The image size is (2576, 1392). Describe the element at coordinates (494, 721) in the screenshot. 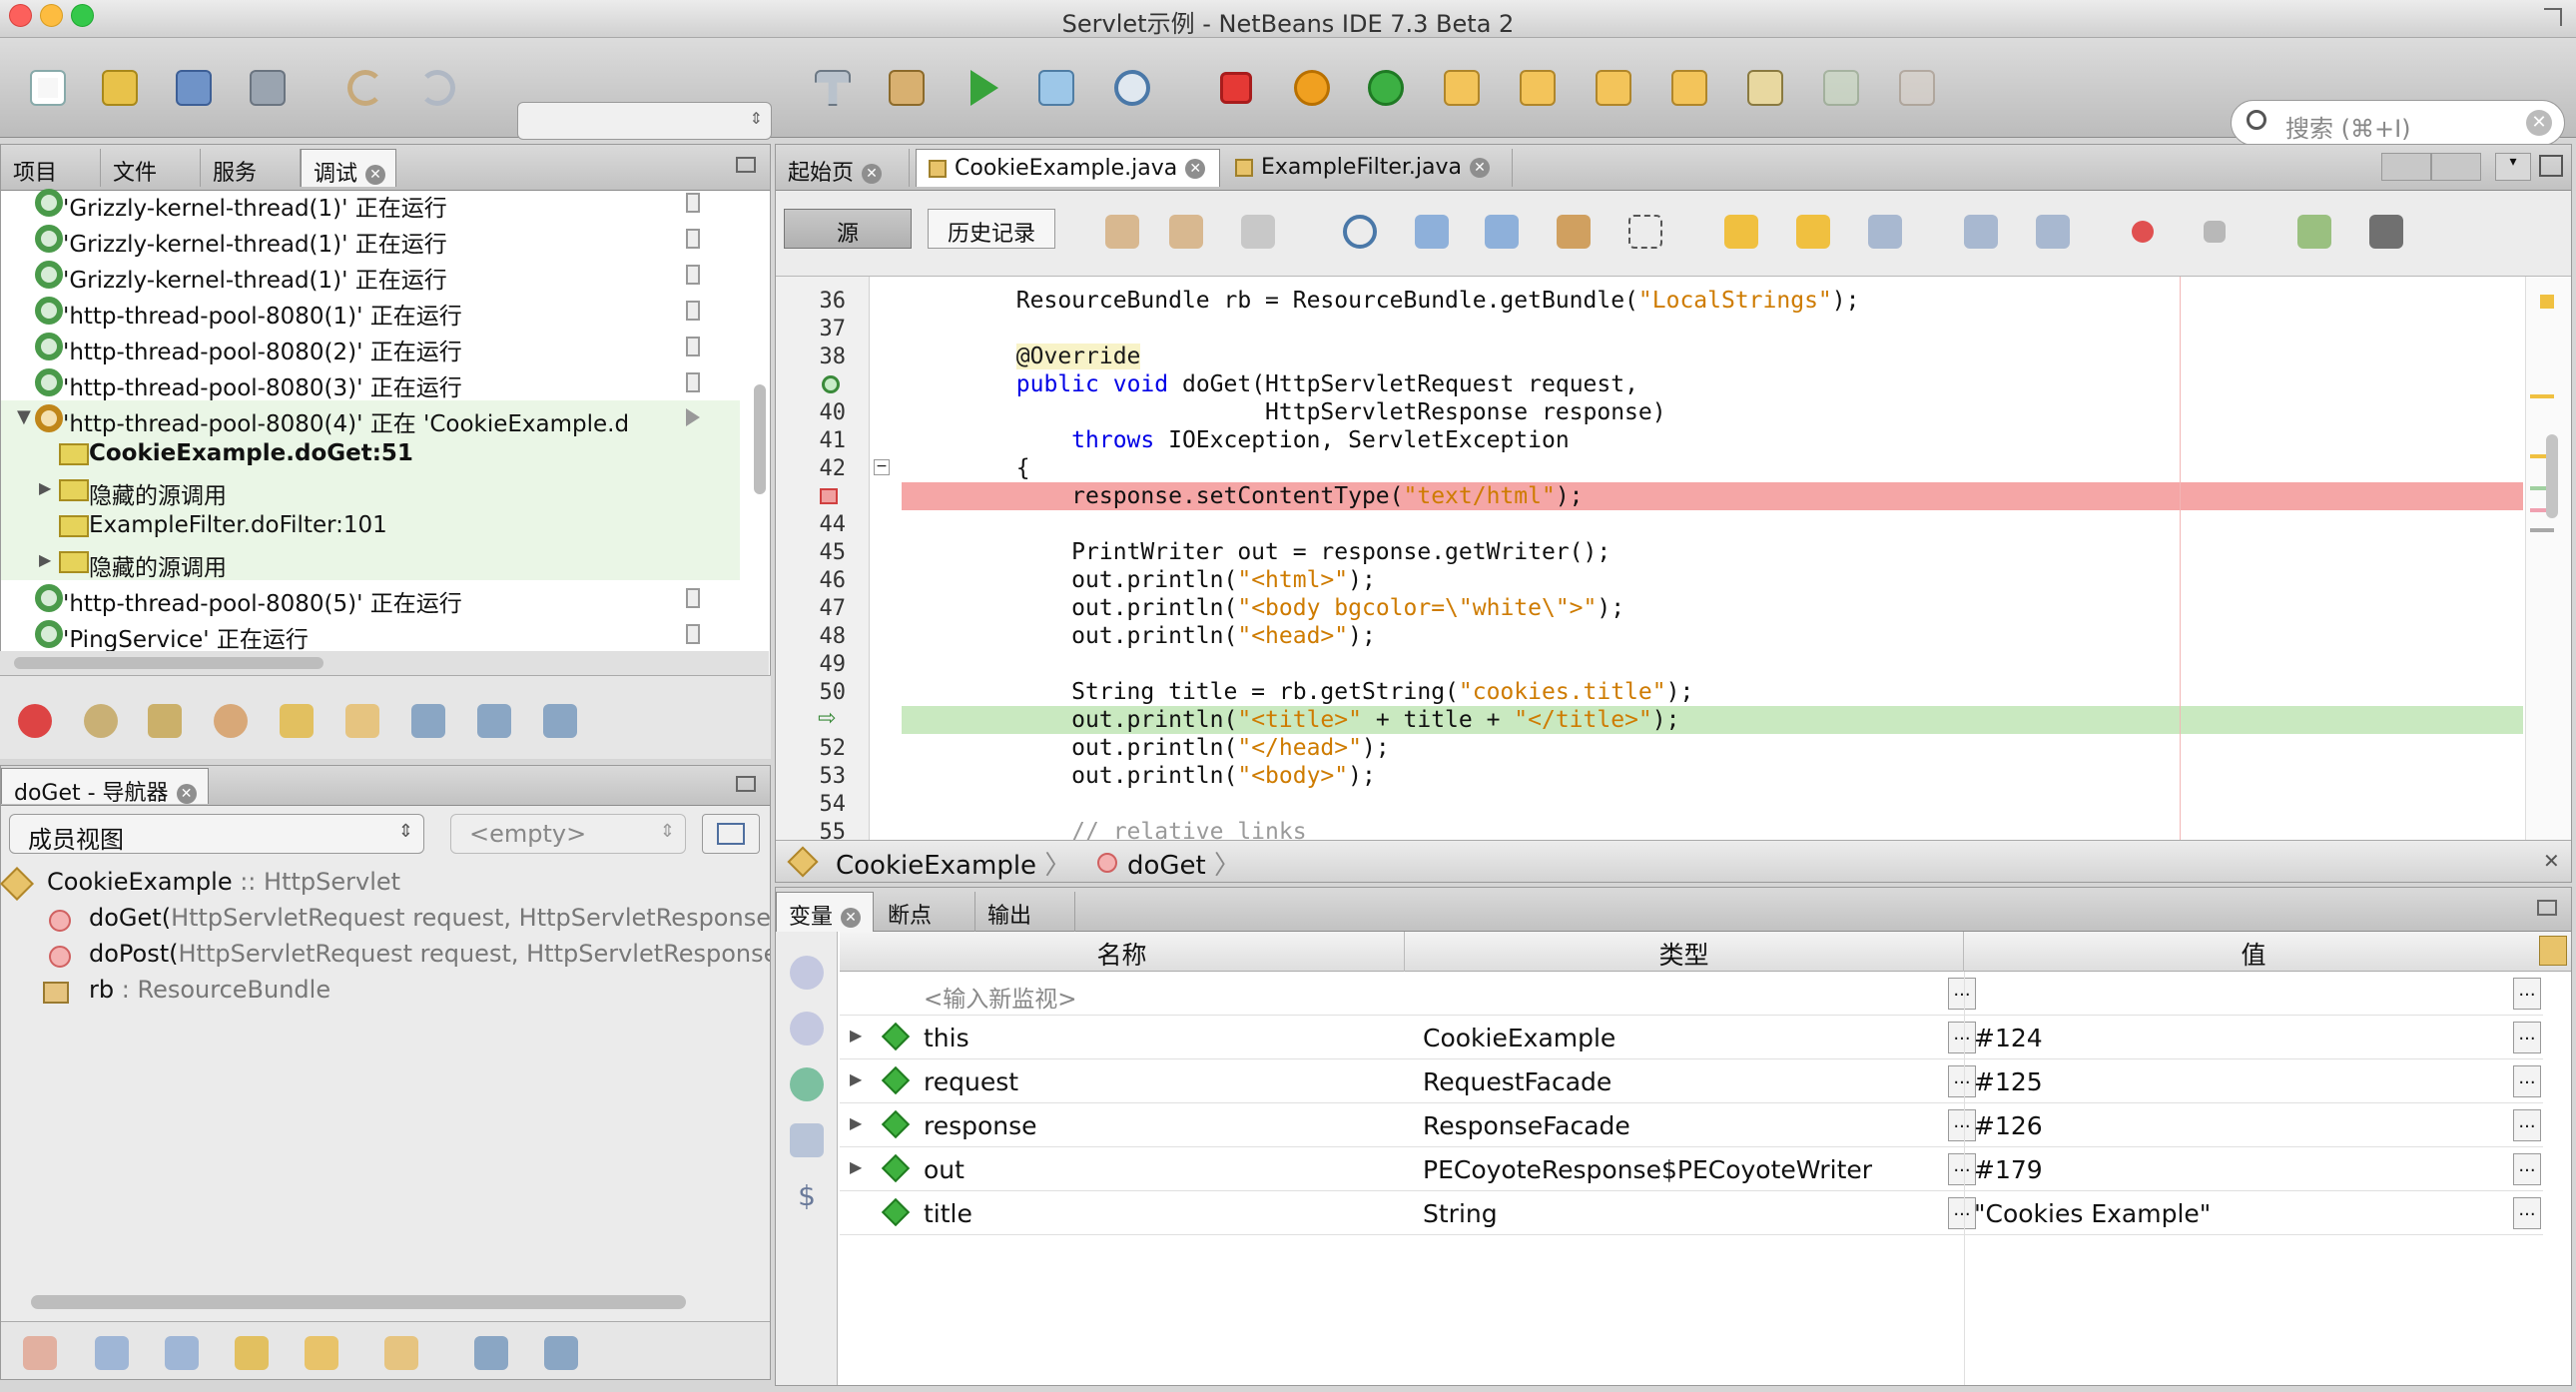

I see `group-icon` at that location.